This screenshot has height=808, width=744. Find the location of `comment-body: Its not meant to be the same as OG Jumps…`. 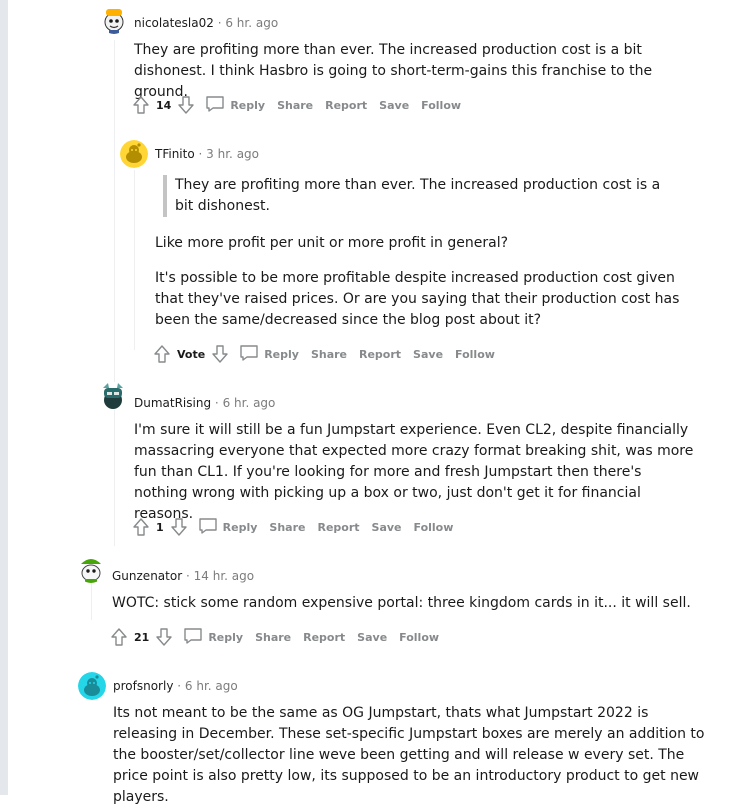

comment-body: Its not meant to be the same as OG Jumps… is located at coordinates (413, 755).